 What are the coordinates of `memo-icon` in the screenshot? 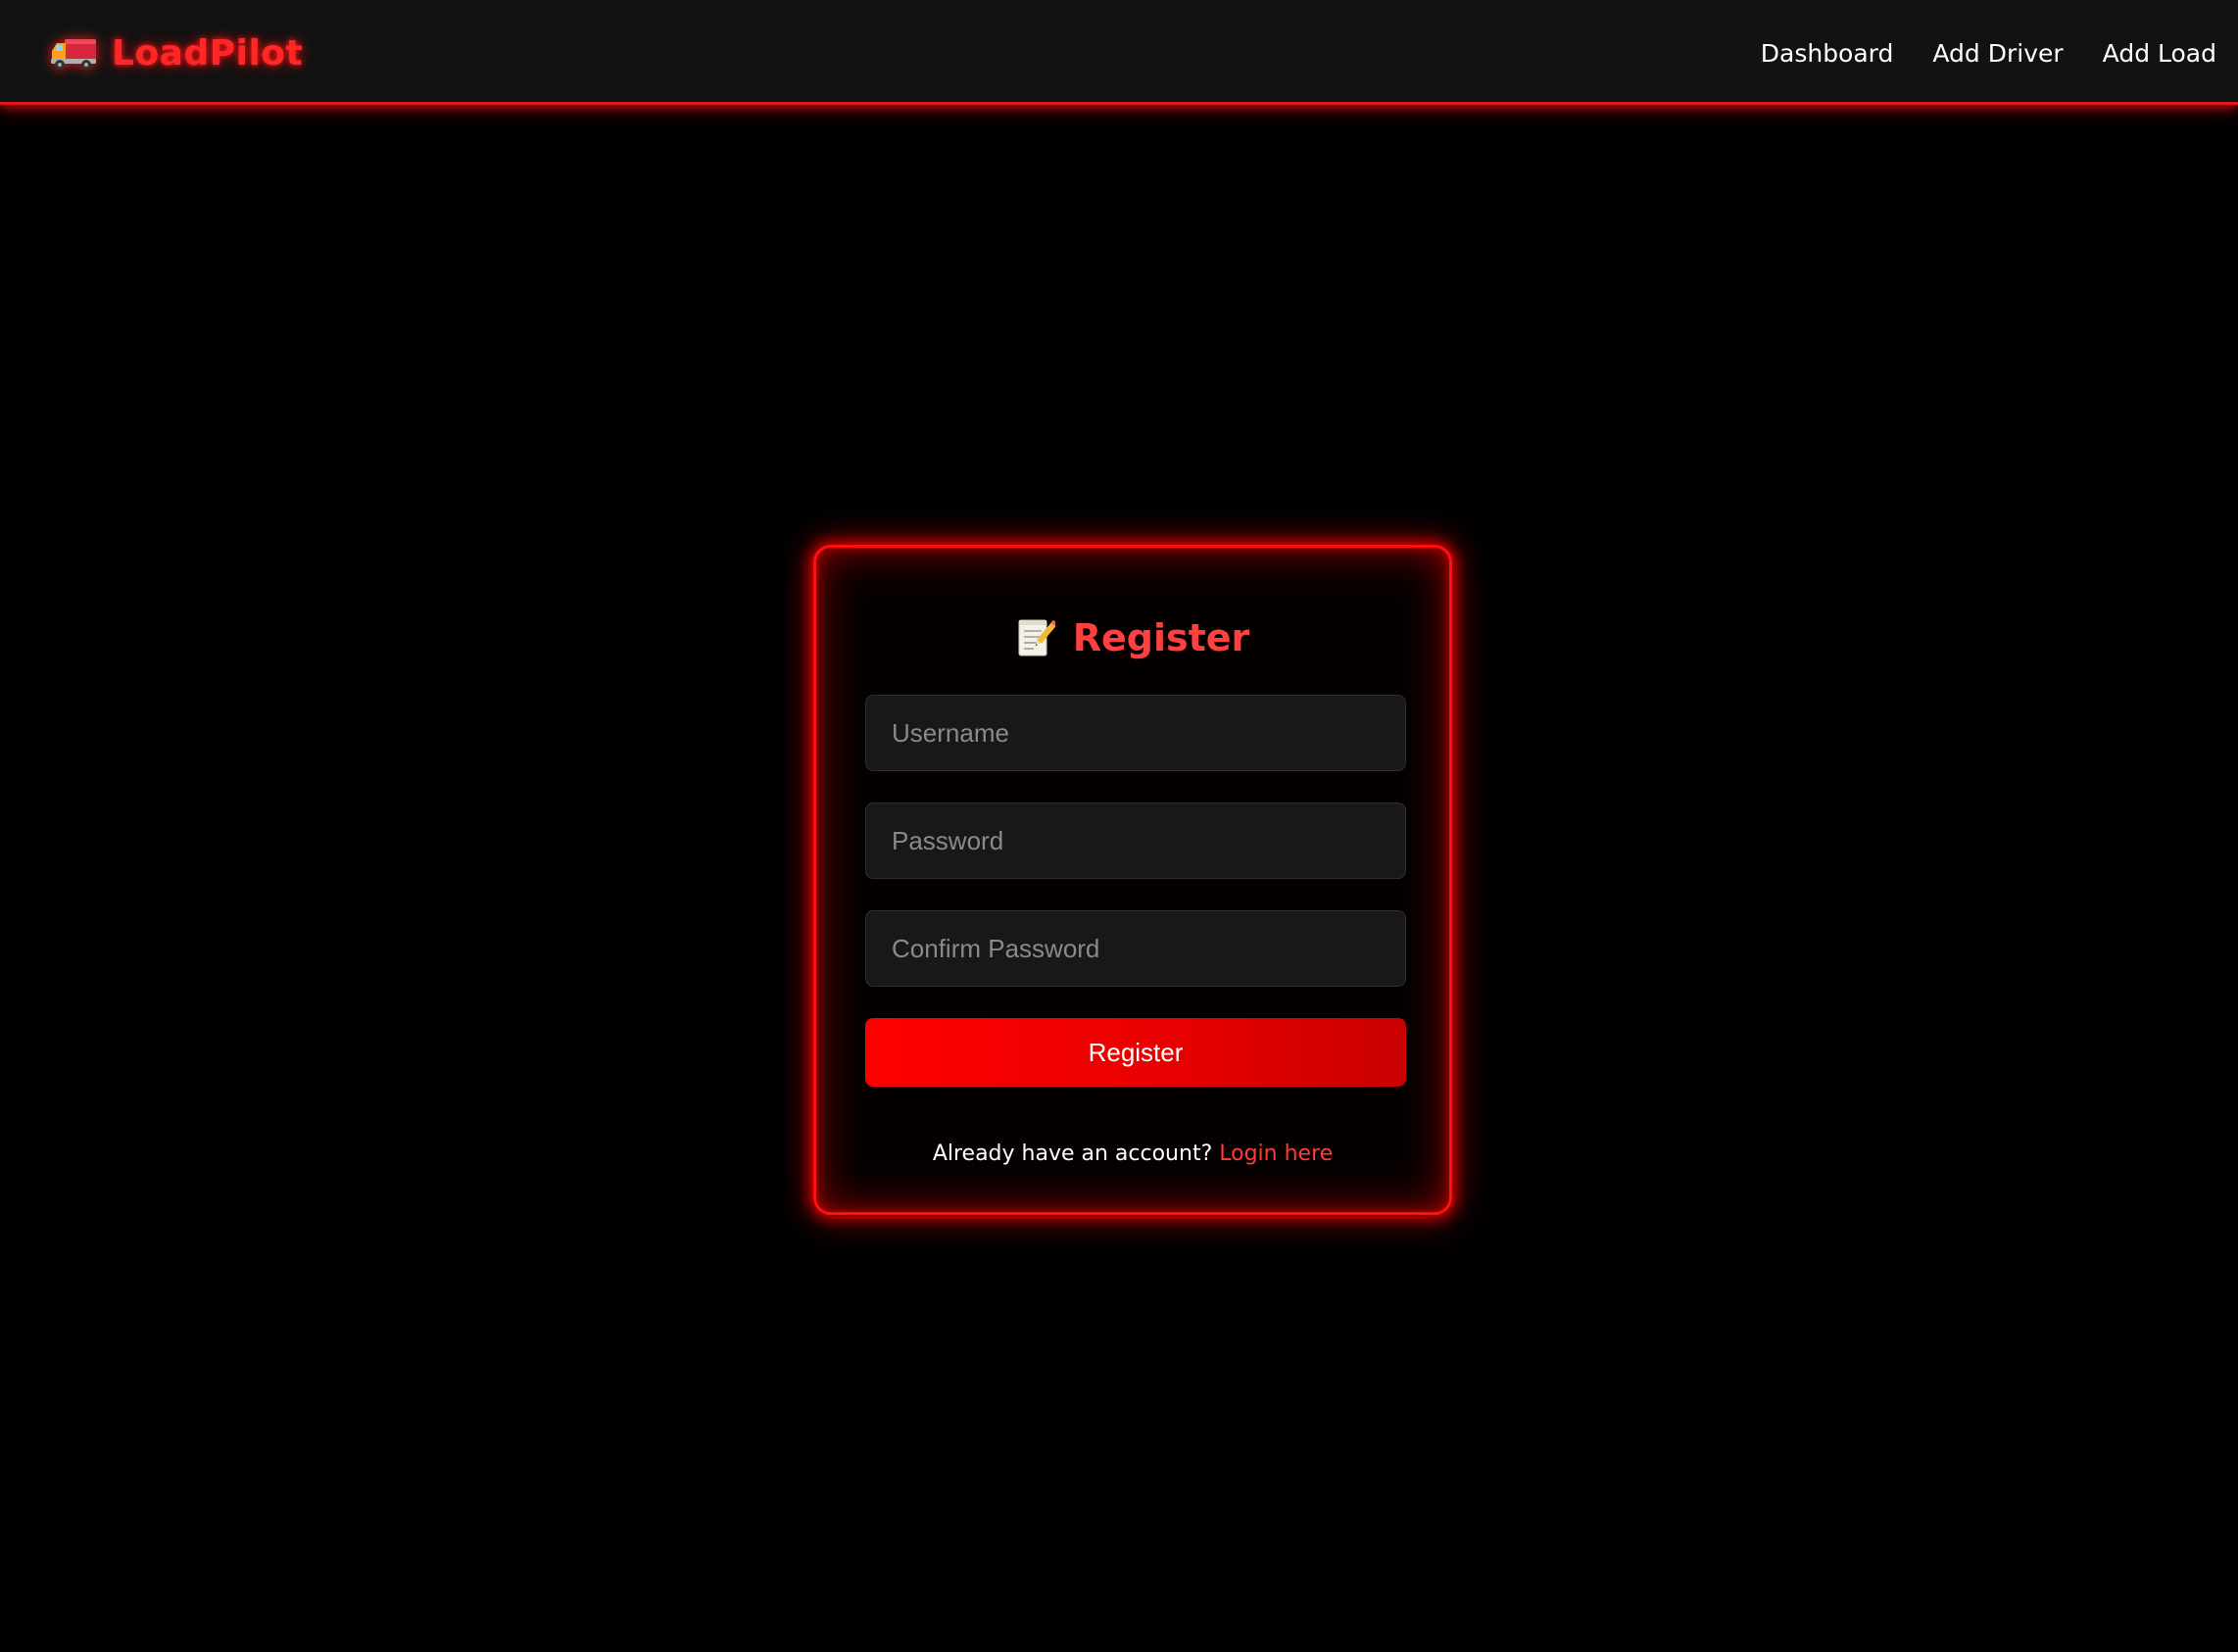 It's located at (1037, 638).